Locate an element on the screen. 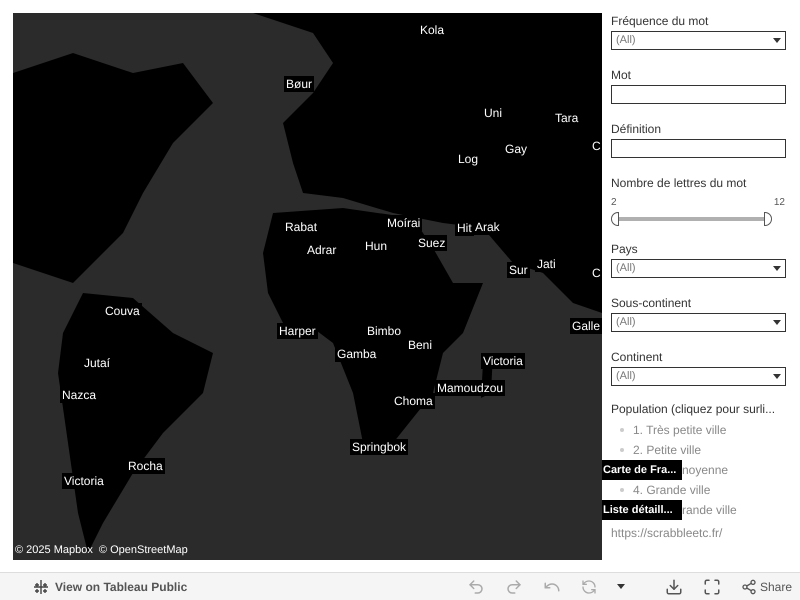  share-button: Share is located at coordinates (766, 587).